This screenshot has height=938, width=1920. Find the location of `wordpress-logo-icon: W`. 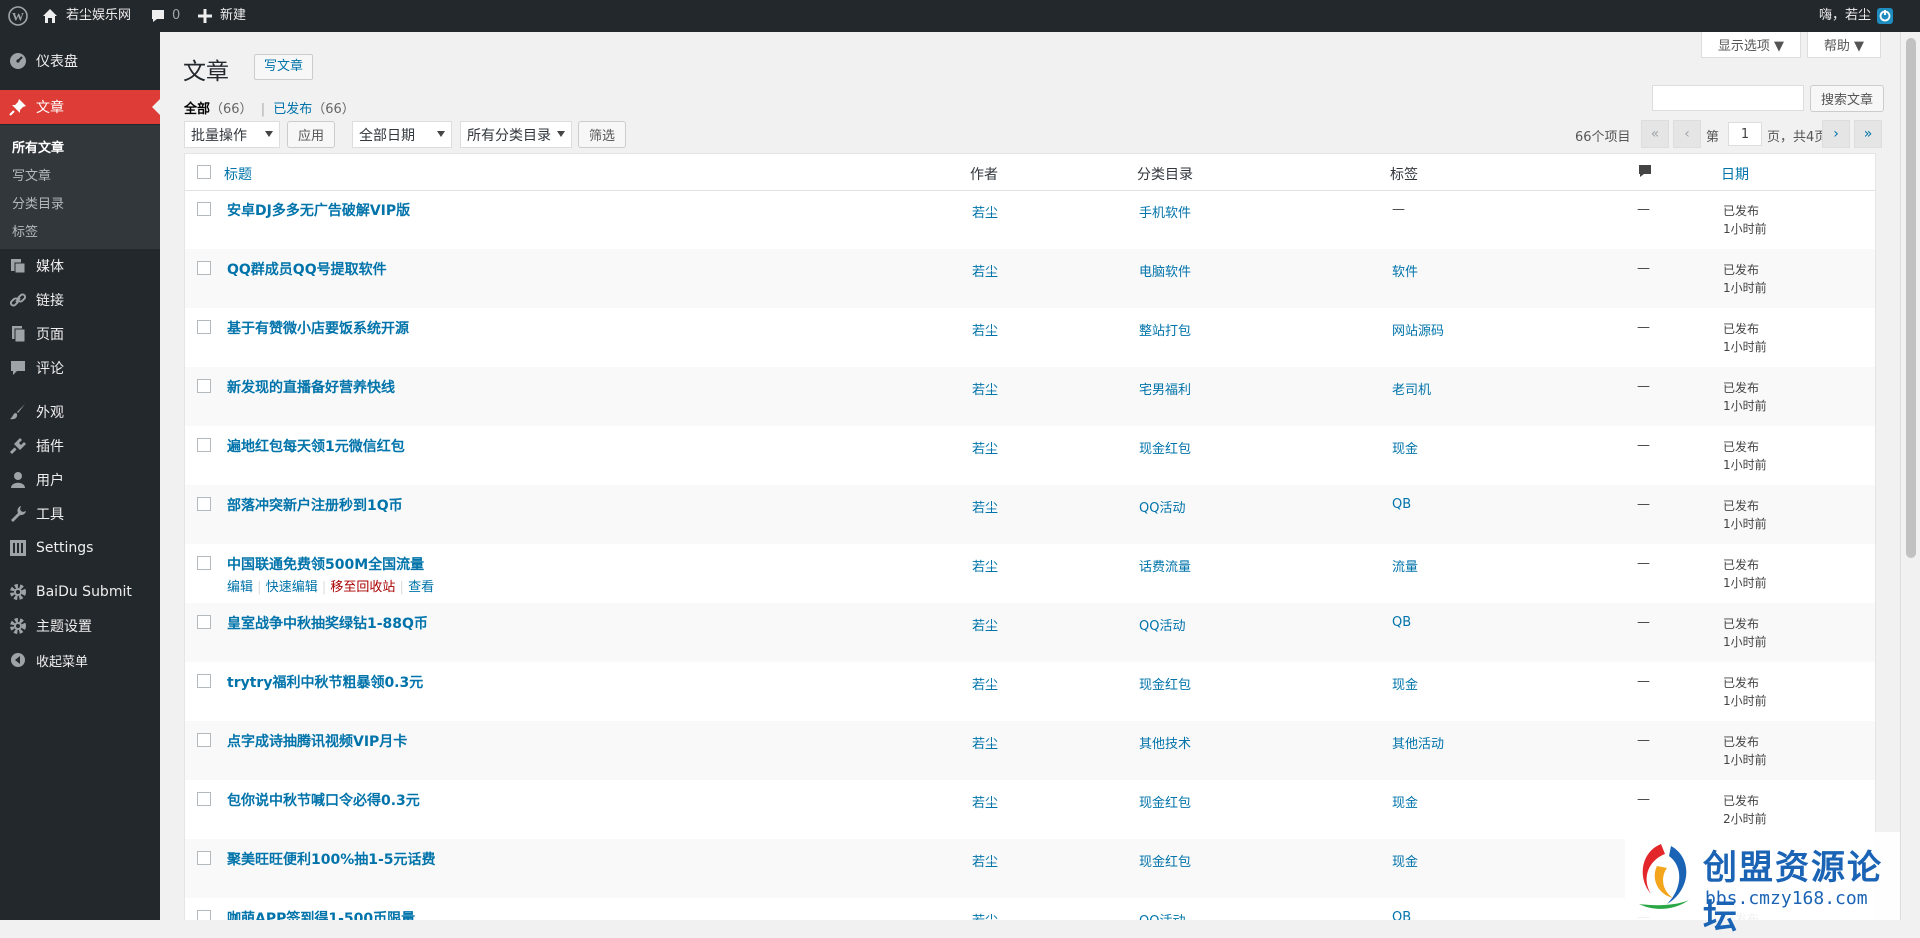

wordpress-logo-icon: W is located at coordinates (18, 16).